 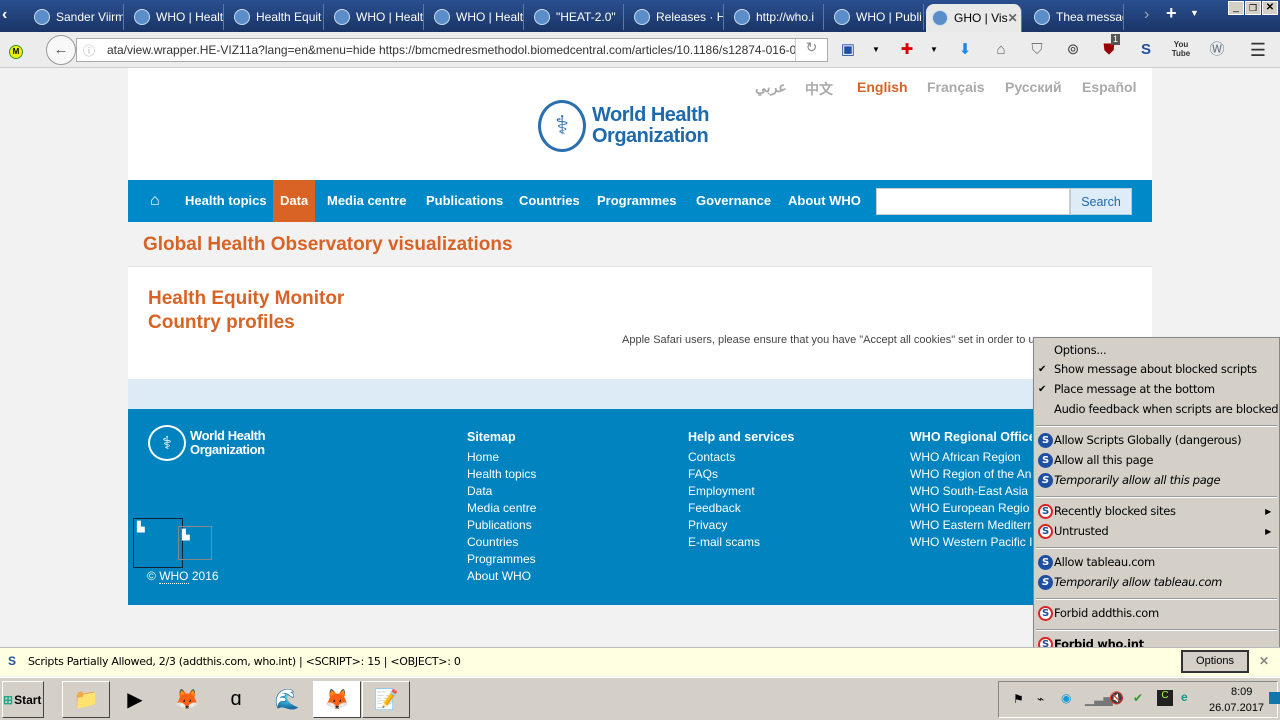 What do you see at coordinates (549, 201) in the screenshot?
I see `nav-item: Countries` at bounding box center [549, 201].